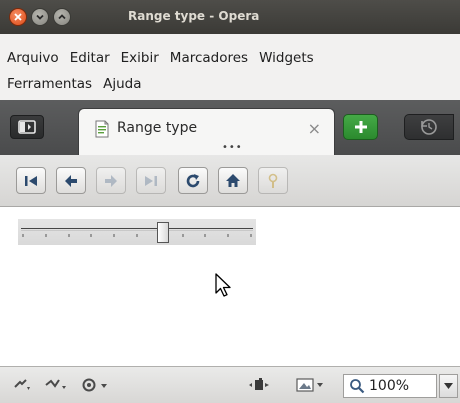 This screenshot has width=460, height=403. I want to click on menu-ferramentas: Ferramentas, so click(49, 84).